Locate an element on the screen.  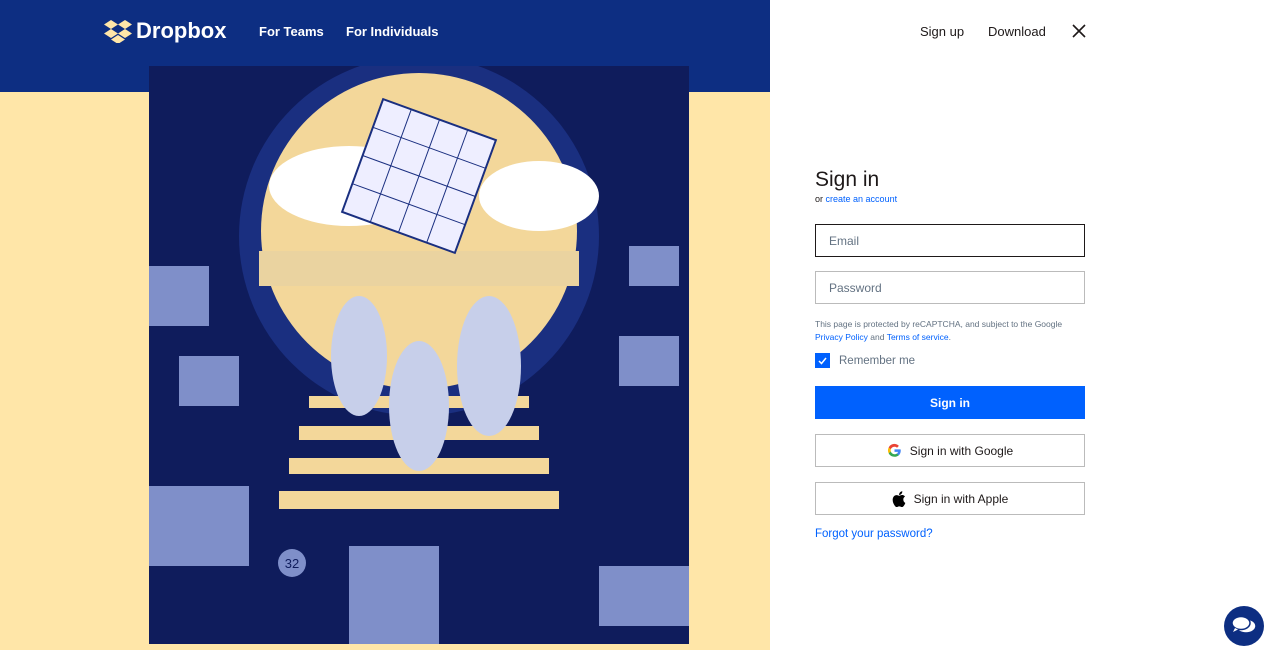
legal-period: . is located at coordinates (949, 337).